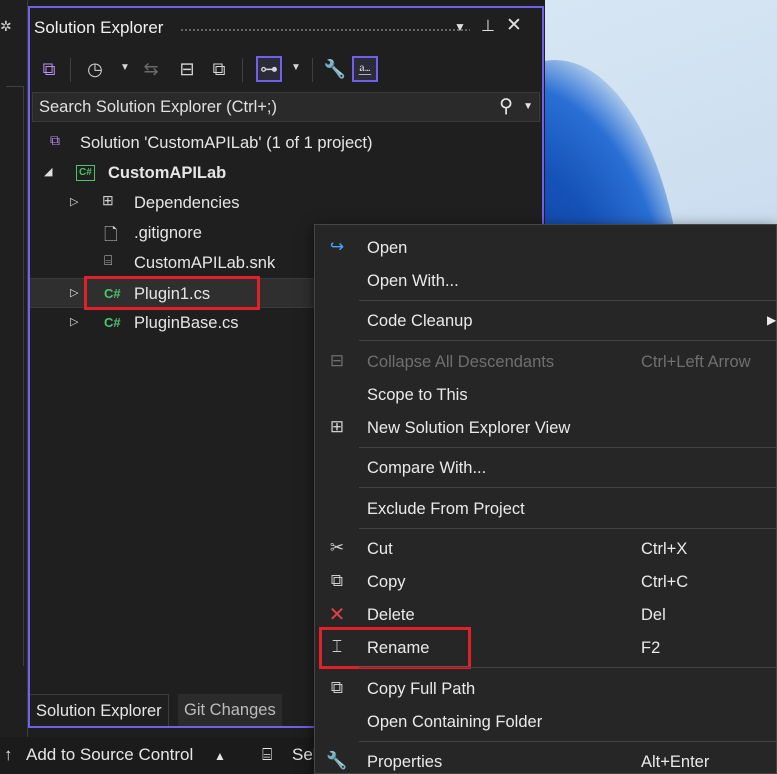 This screenshot has height=774, width=777. Describe the element at coordinates (365, 69) in the screenshot. I see `preview-selected-items-icon: ⎁` at that location.